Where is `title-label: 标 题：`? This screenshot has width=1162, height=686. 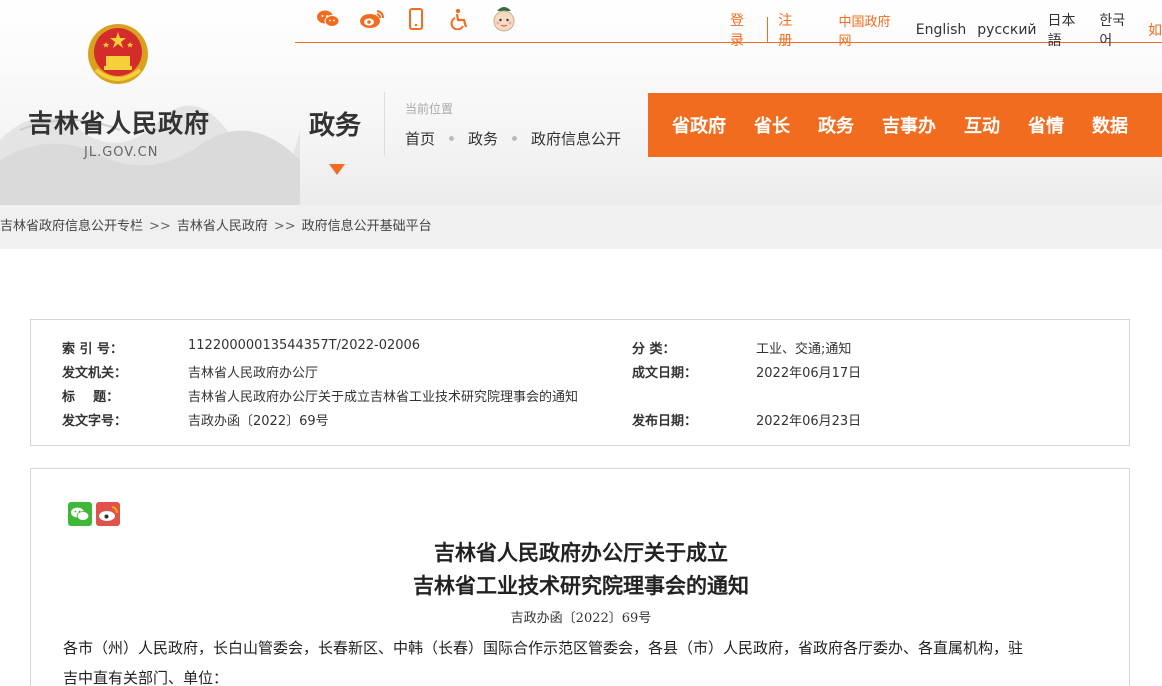 title-label: 标 题： is located at coordinates (91, 397).